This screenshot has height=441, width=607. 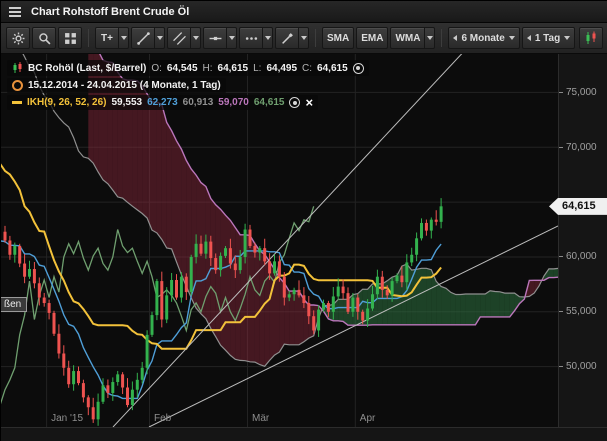 I want to click on dots-icon, so click(x=251, y=38).